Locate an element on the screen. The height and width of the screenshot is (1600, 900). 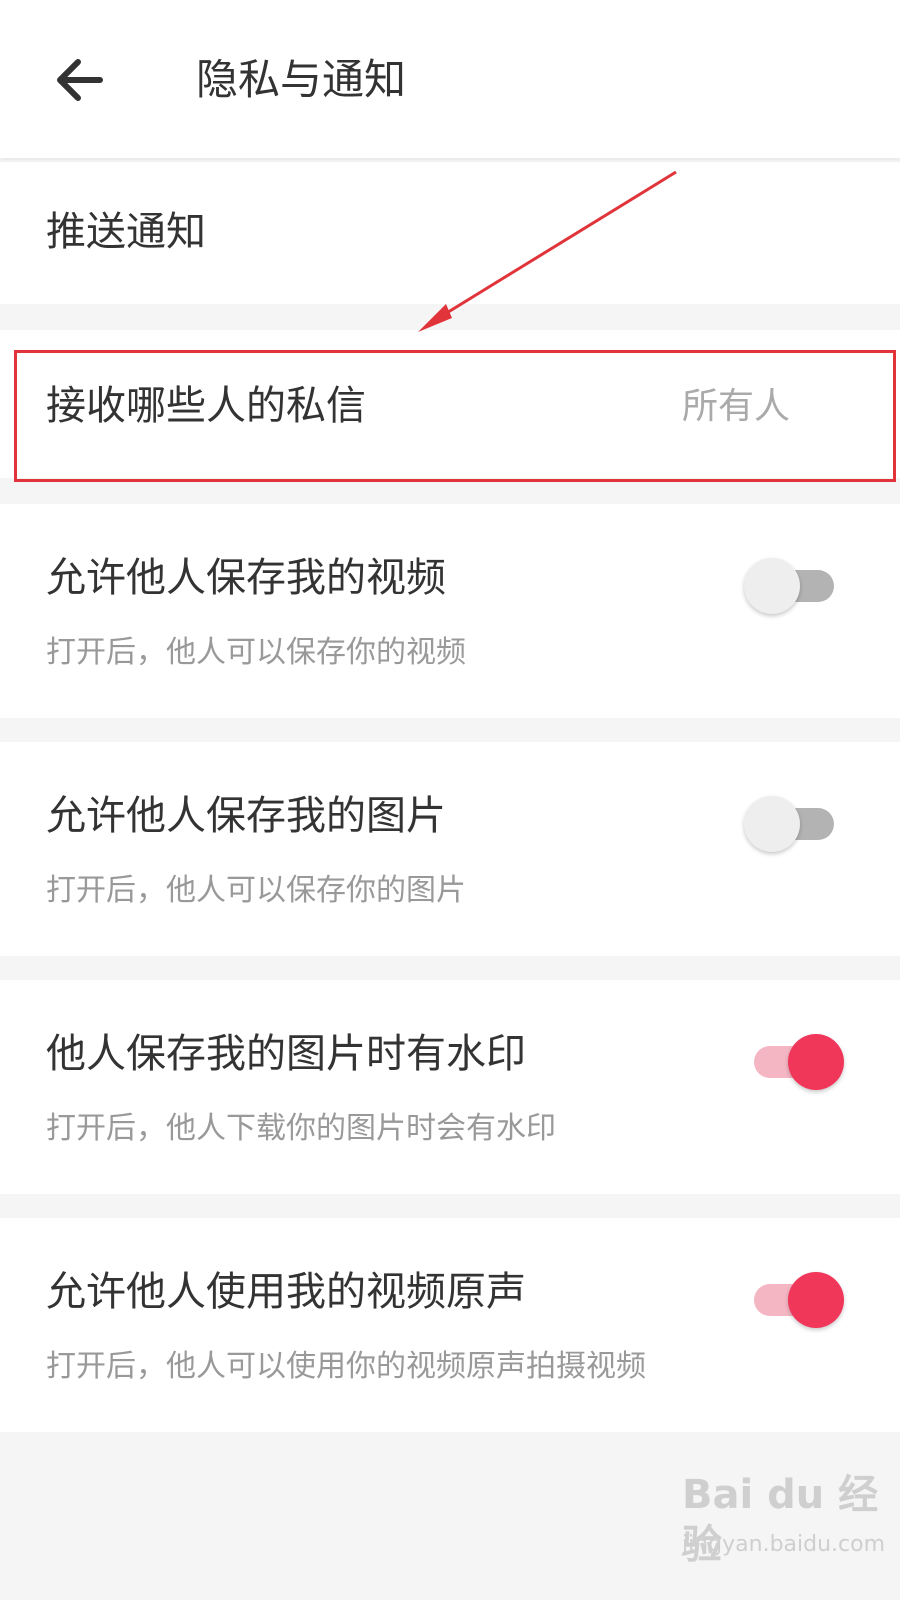
original-sound-toggle is located at coordinates (794, 1300).